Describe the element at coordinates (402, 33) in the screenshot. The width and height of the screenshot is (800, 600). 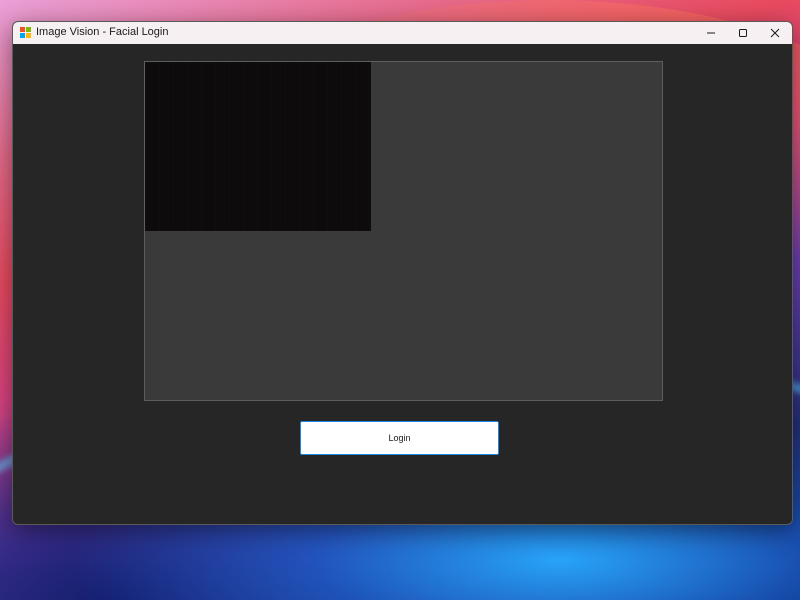
I see `title-bar: Image Vision - Facial Login` at that location.